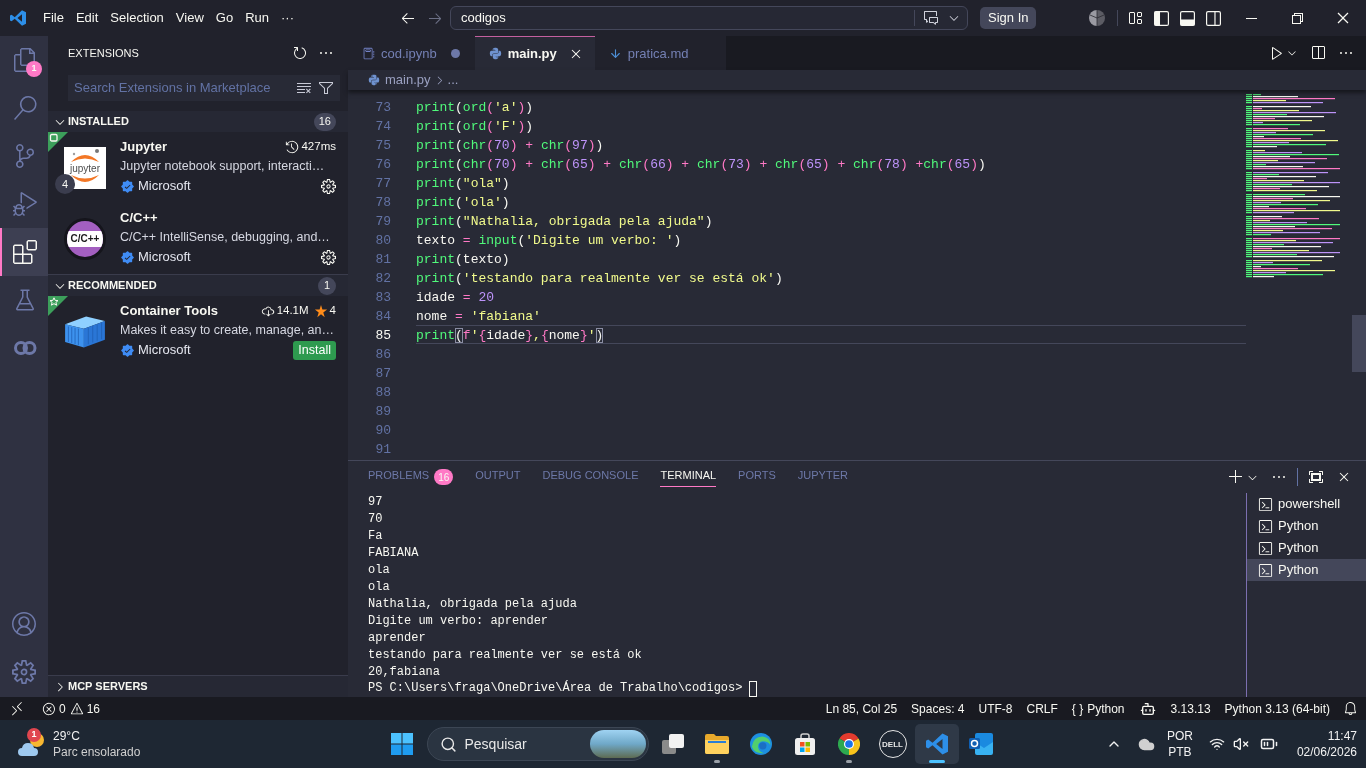 This screenshot has width=1366, height=768. Describe the element at coordinates (861, 708) in the screenshot. I see `status-item: Ln 85, Col 25` at that location.